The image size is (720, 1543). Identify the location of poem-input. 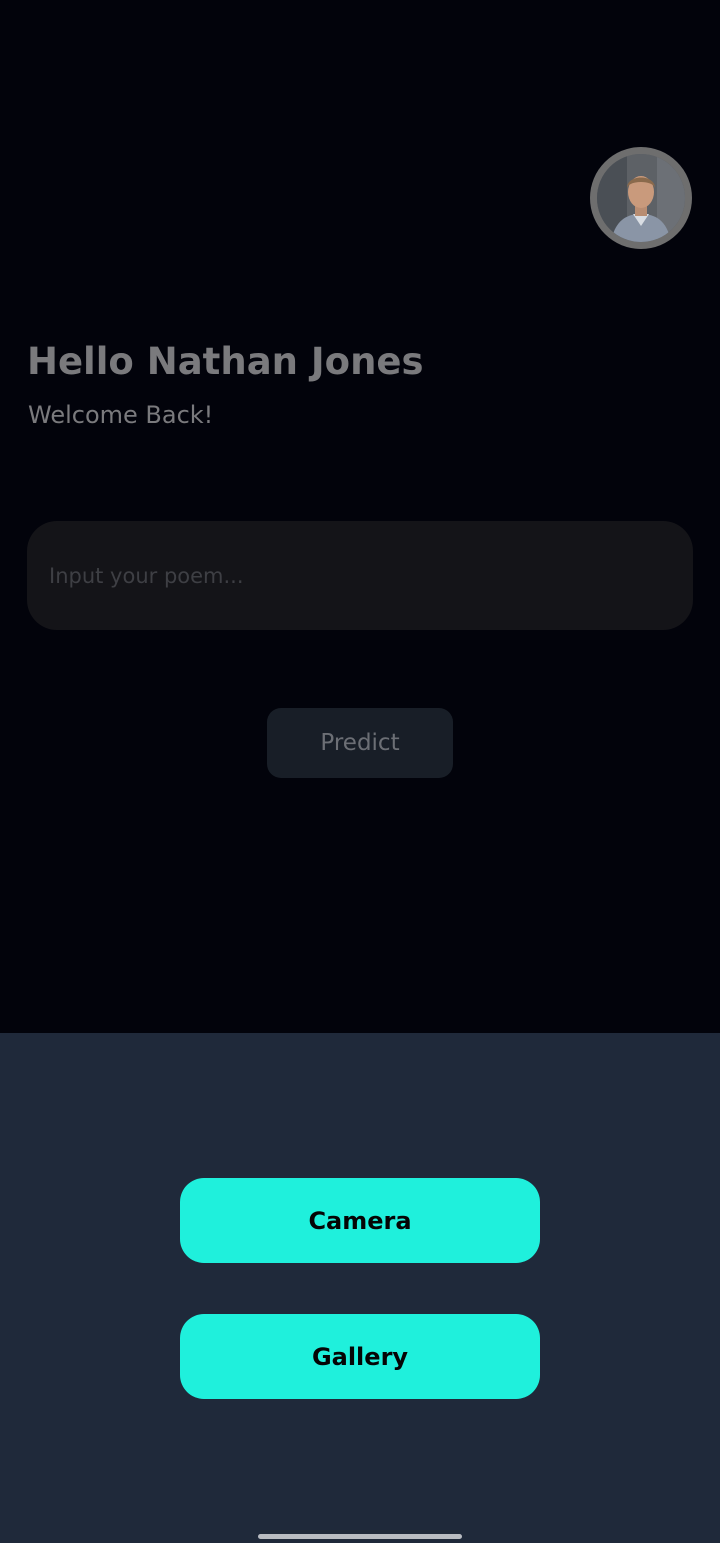
(360, 575).